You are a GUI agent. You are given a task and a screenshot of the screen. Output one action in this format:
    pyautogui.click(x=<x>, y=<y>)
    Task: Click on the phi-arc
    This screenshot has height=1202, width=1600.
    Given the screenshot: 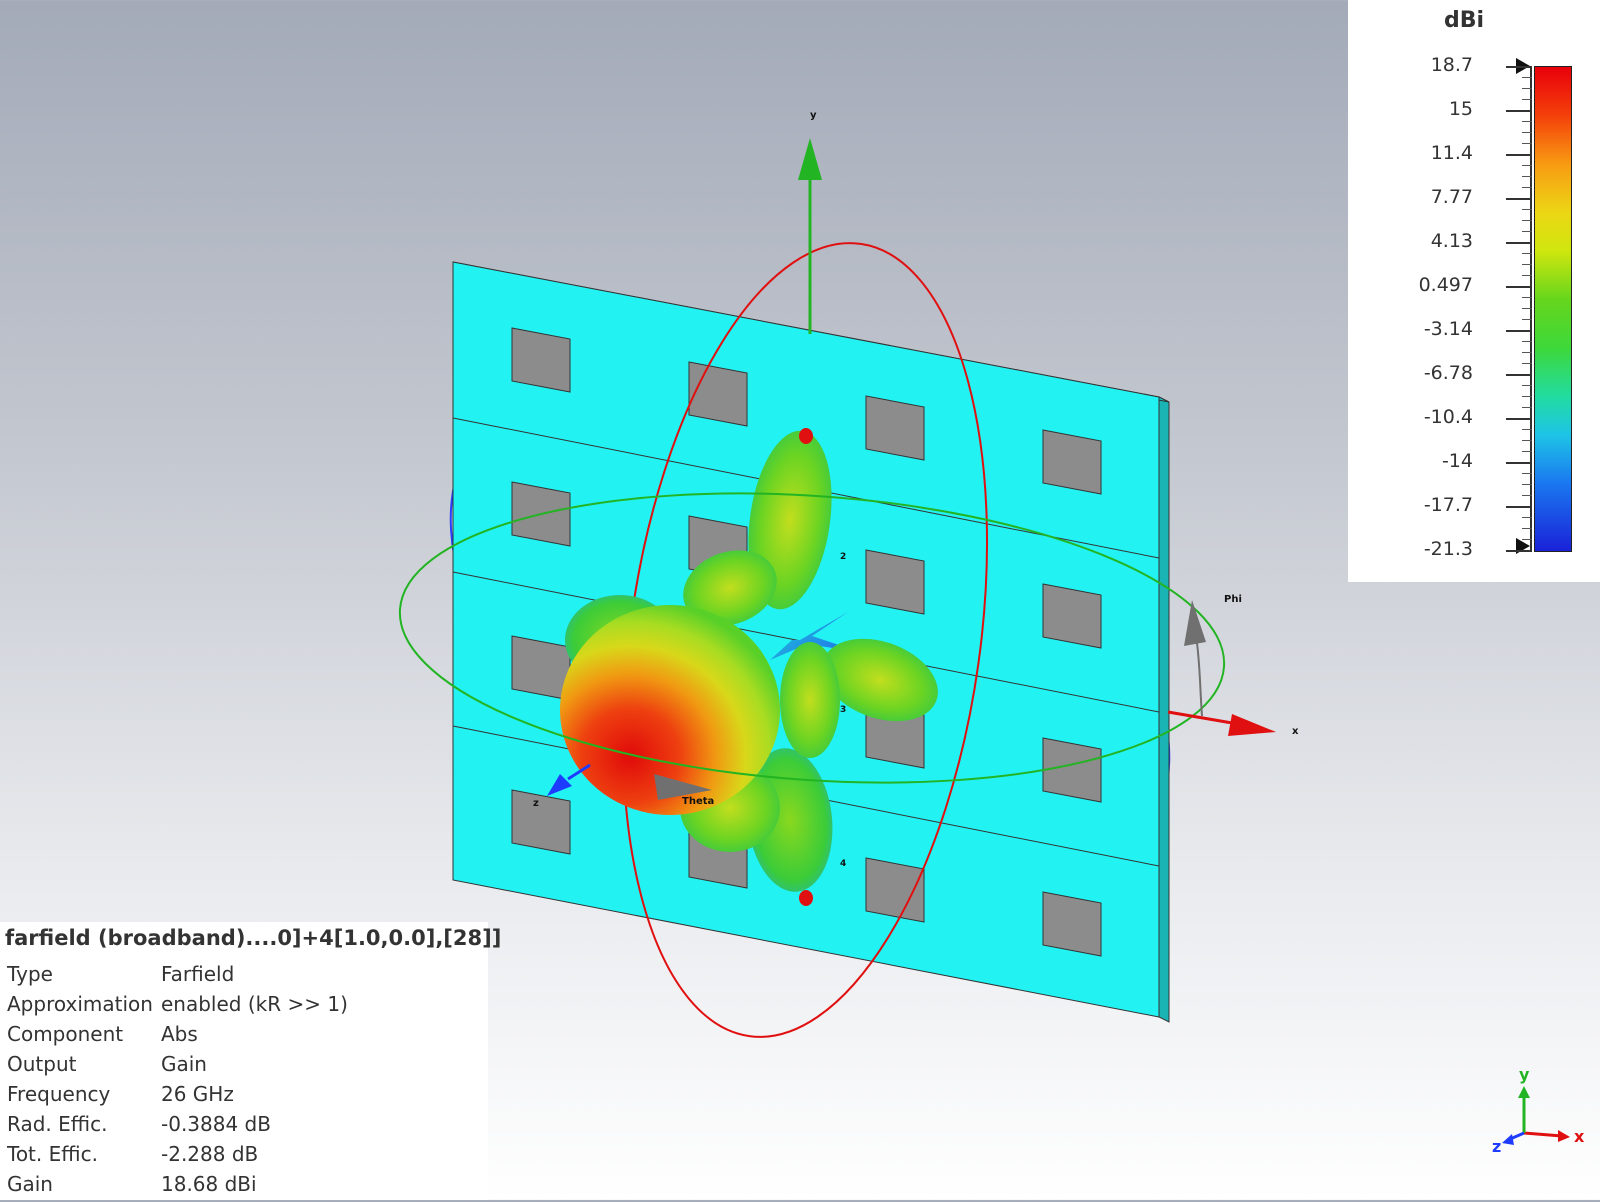 What is the action you would take?
    pyautogui.click(x=1199, y=676)
    